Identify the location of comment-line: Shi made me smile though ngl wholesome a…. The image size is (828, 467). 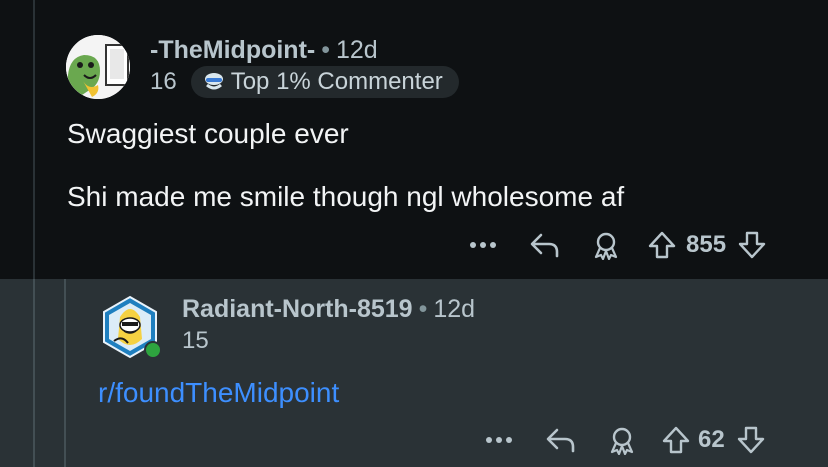
(346, 196).